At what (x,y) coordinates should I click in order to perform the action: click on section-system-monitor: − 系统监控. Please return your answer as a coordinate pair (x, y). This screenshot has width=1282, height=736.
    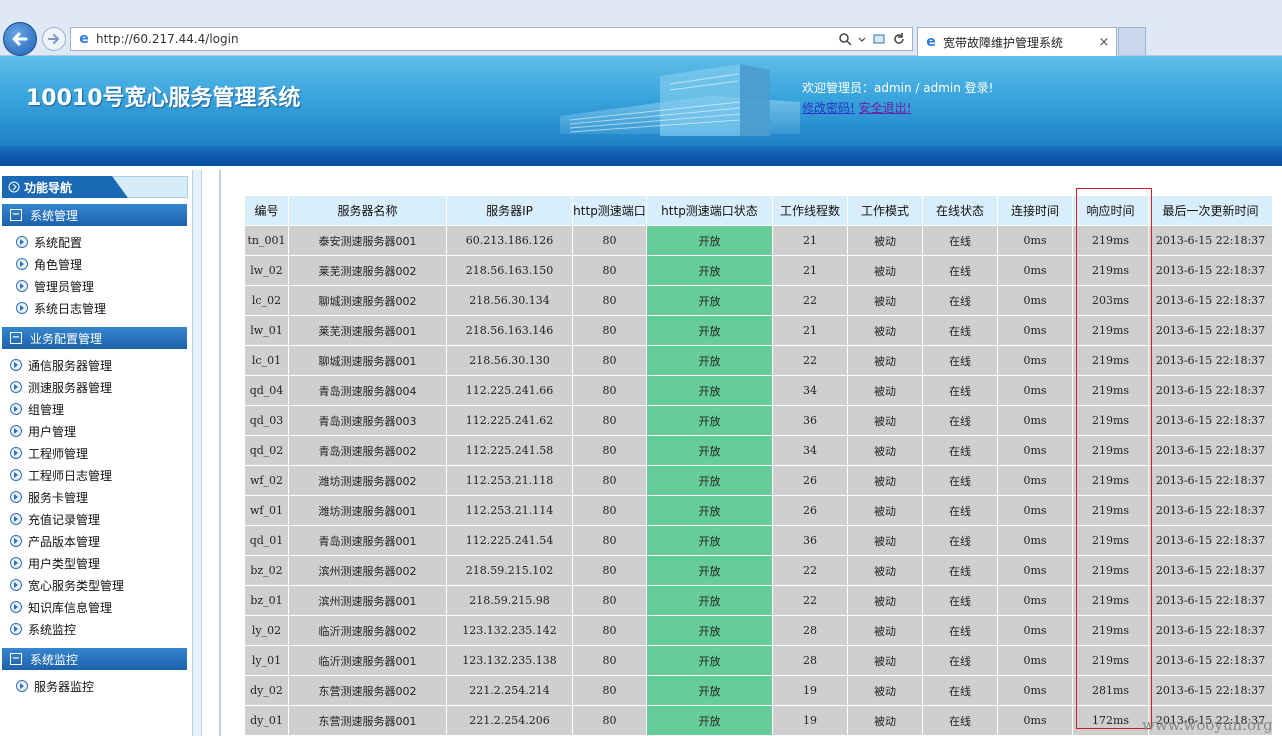
    Looking at the image, I should click on (94, 659).